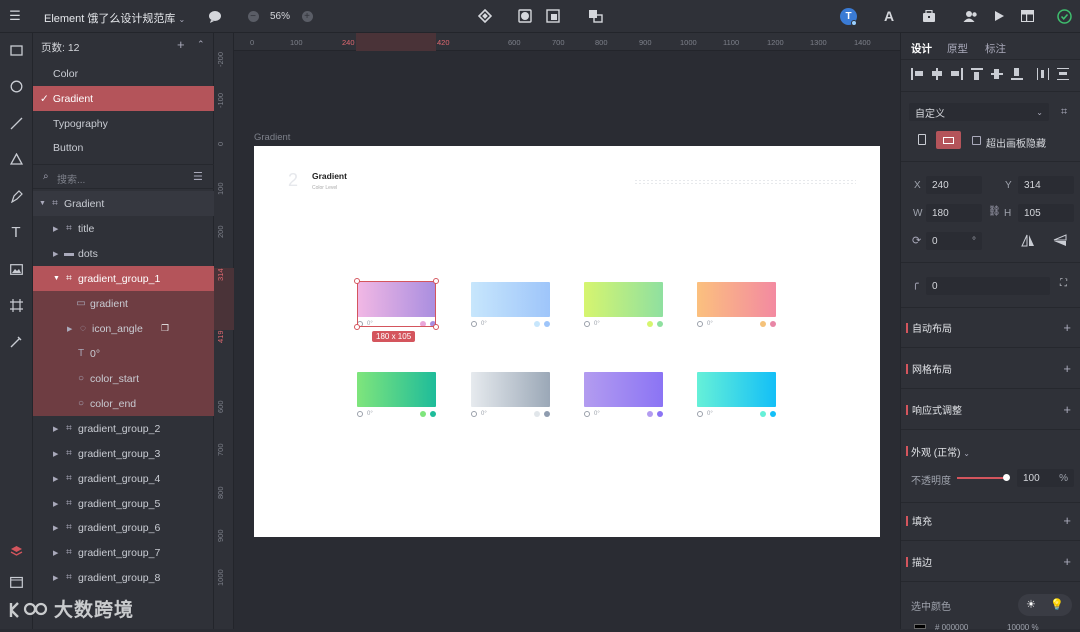 The image size is (1080, 632). I want to click on y-input: 314, so click(1046, 185).